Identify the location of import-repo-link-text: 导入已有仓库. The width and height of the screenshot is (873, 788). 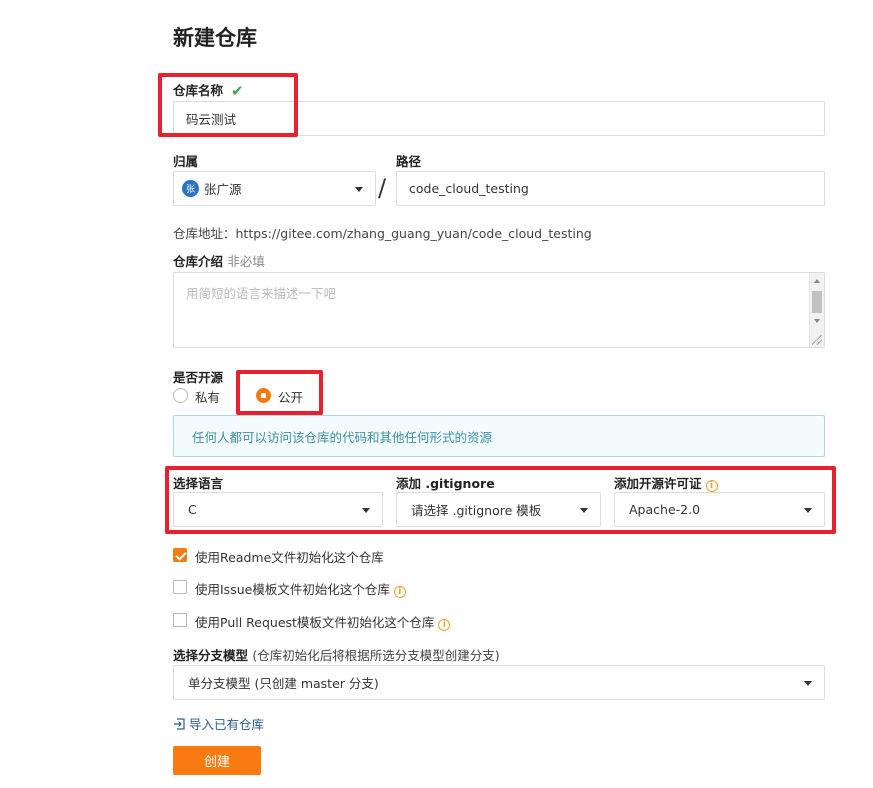
(227, 724).